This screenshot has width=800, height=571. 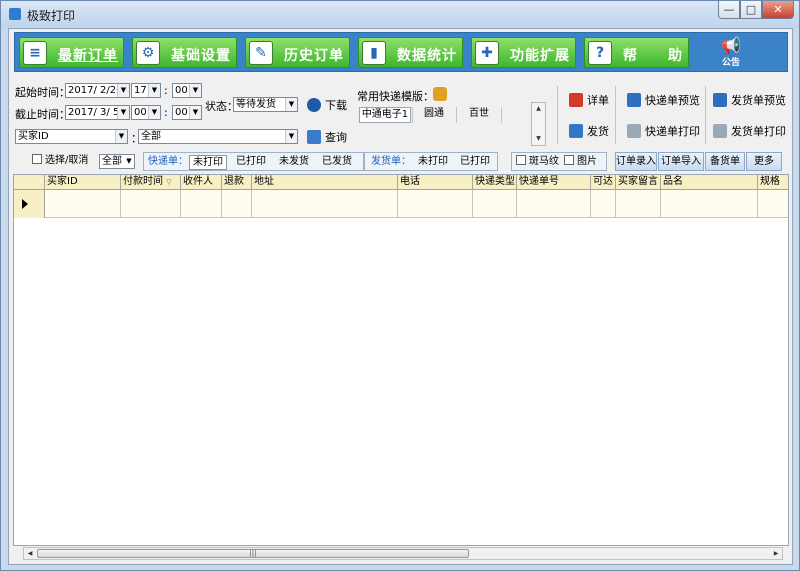 What do you see at coordinates (251, 162) in the screenshot?
I see `express-printed: 已打印` at bounding box center [251, 162].